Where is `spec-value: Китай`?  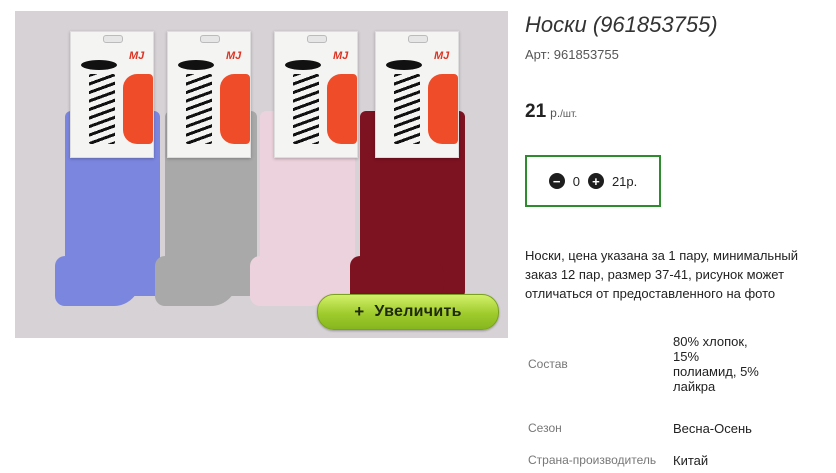
spec-value: Китай is located at coordinates (691, 460).